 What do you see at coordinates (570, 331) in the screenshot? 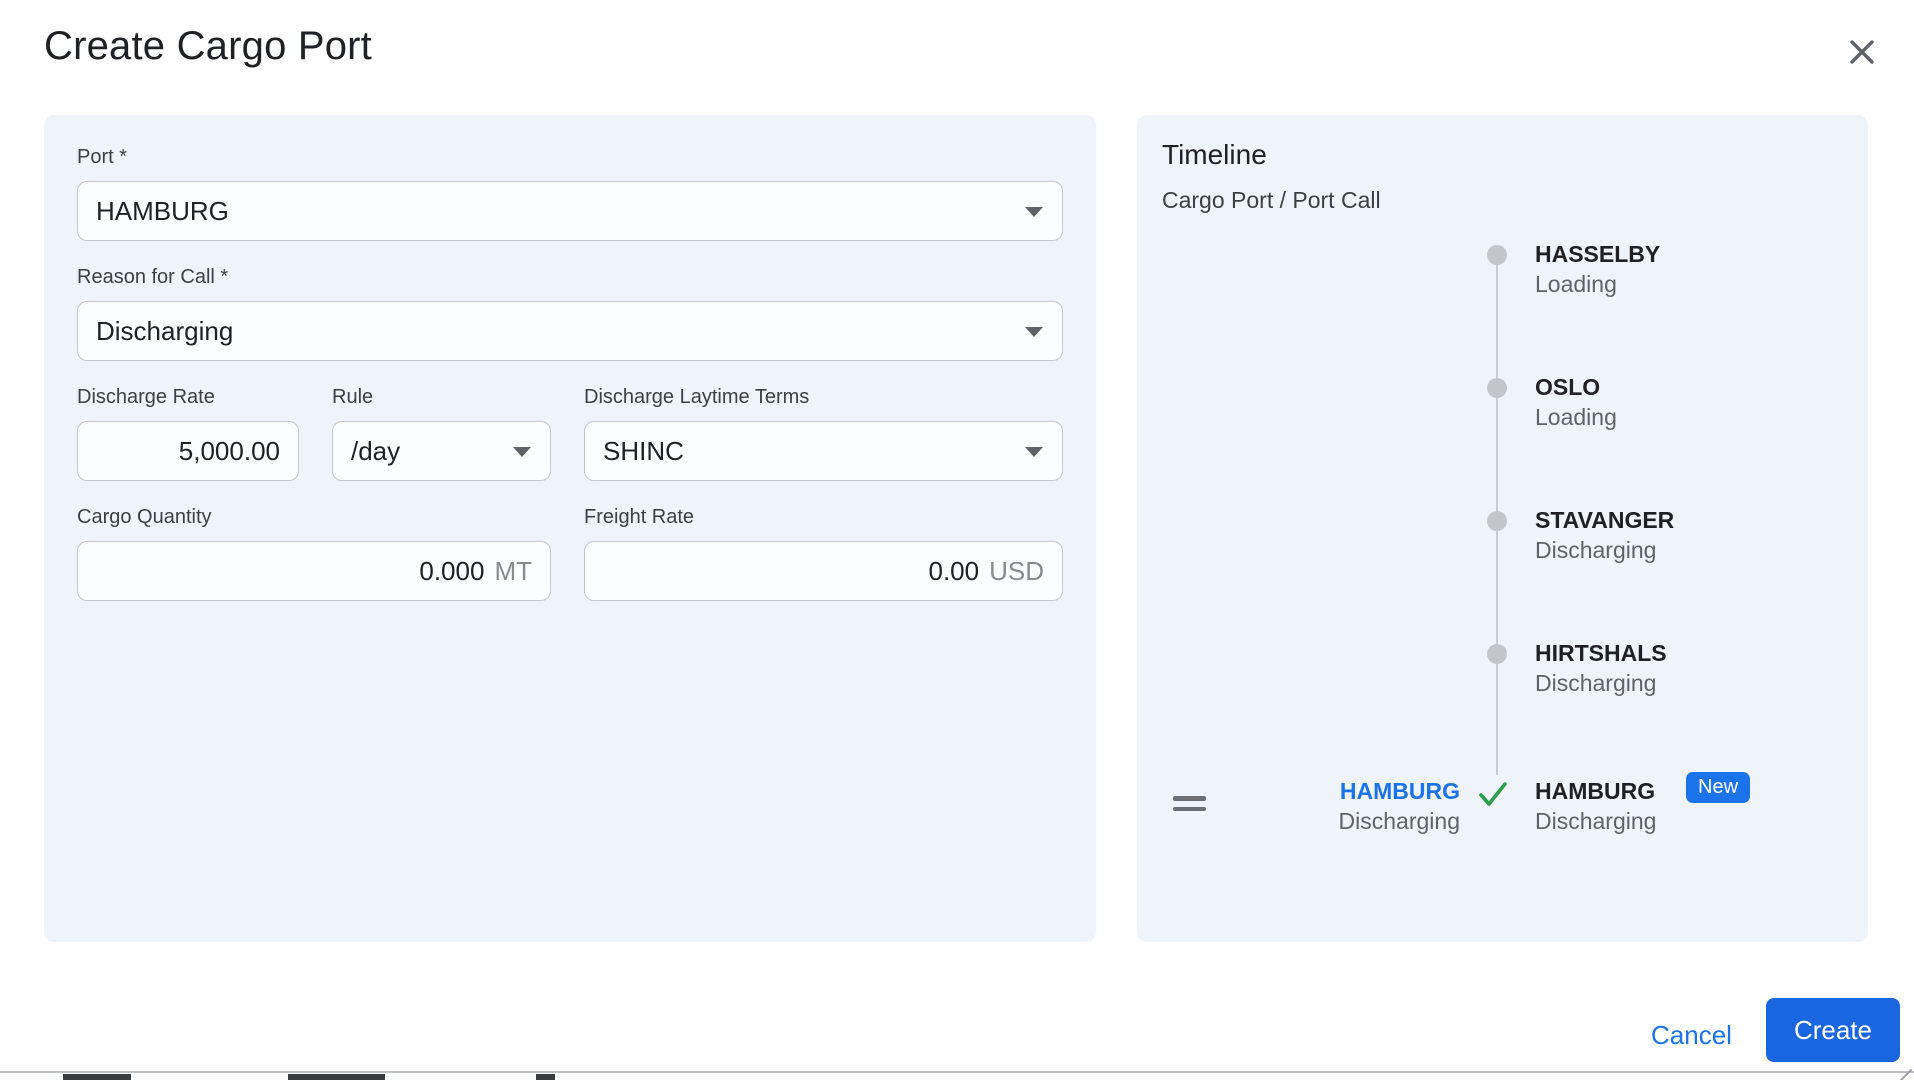
I see `reason-for-call-select: Discharging` at bounding box center [570, 331].